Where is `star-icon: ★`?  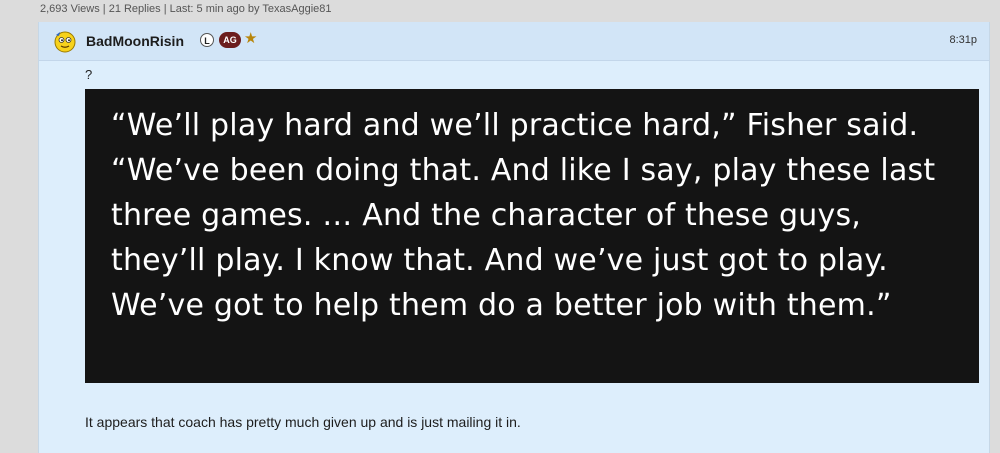
star-icon: ★ is located at coordinates (251, 38).